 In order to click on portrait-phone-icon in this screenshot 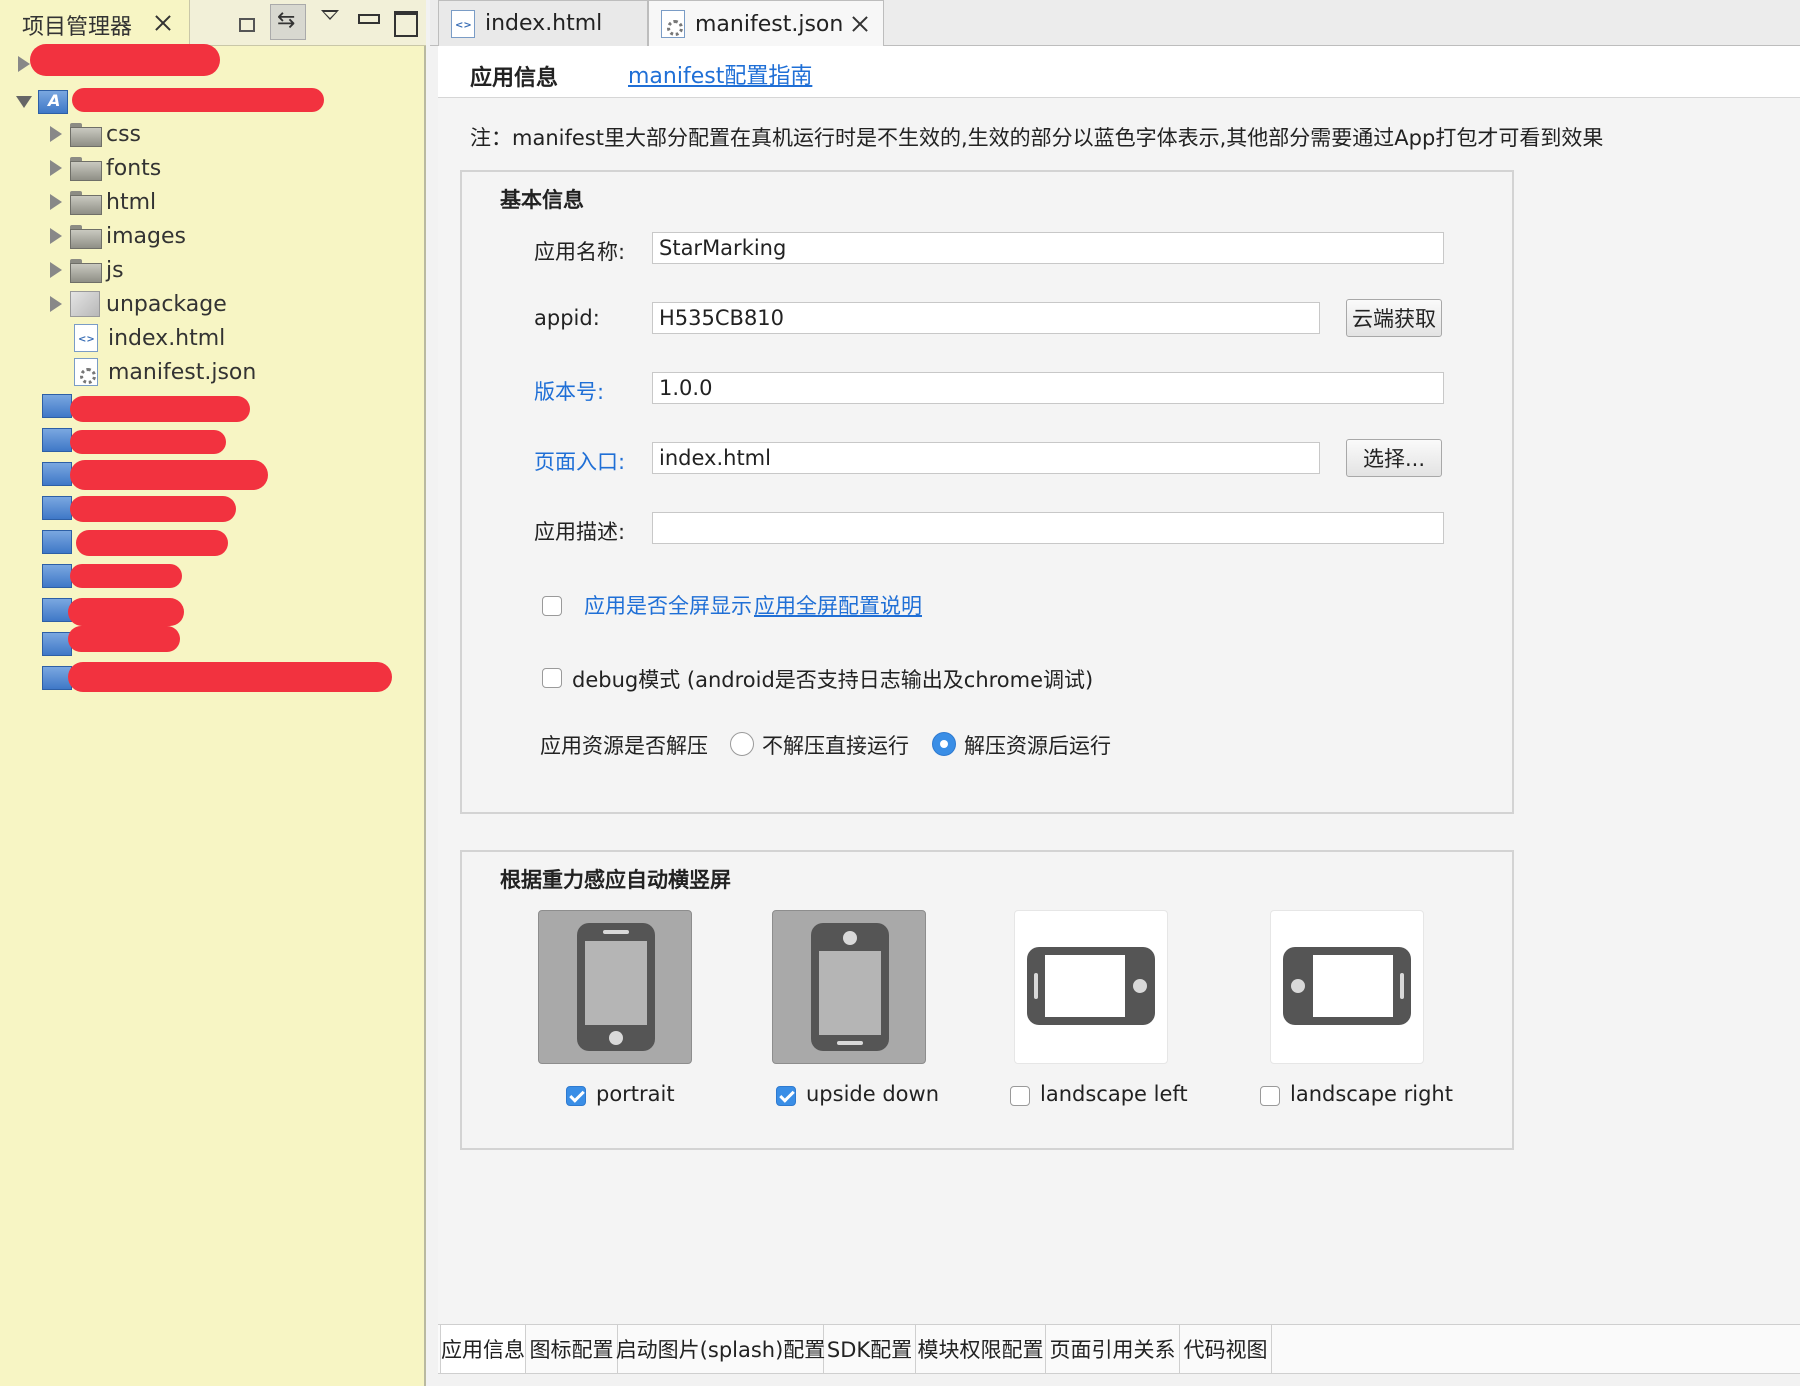, I will do `click(616, 987)`.